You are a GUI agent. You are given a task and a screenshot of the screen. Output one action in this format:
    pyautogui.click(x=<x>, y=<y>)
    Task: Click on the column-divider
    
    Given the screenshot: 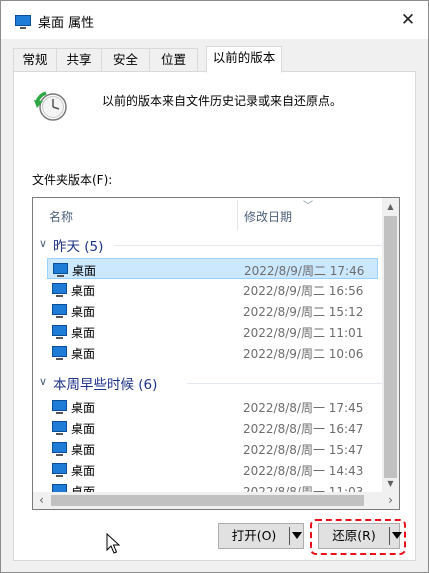 What is the action you would take?
    pyautogui.click(x=237, y=215)
    